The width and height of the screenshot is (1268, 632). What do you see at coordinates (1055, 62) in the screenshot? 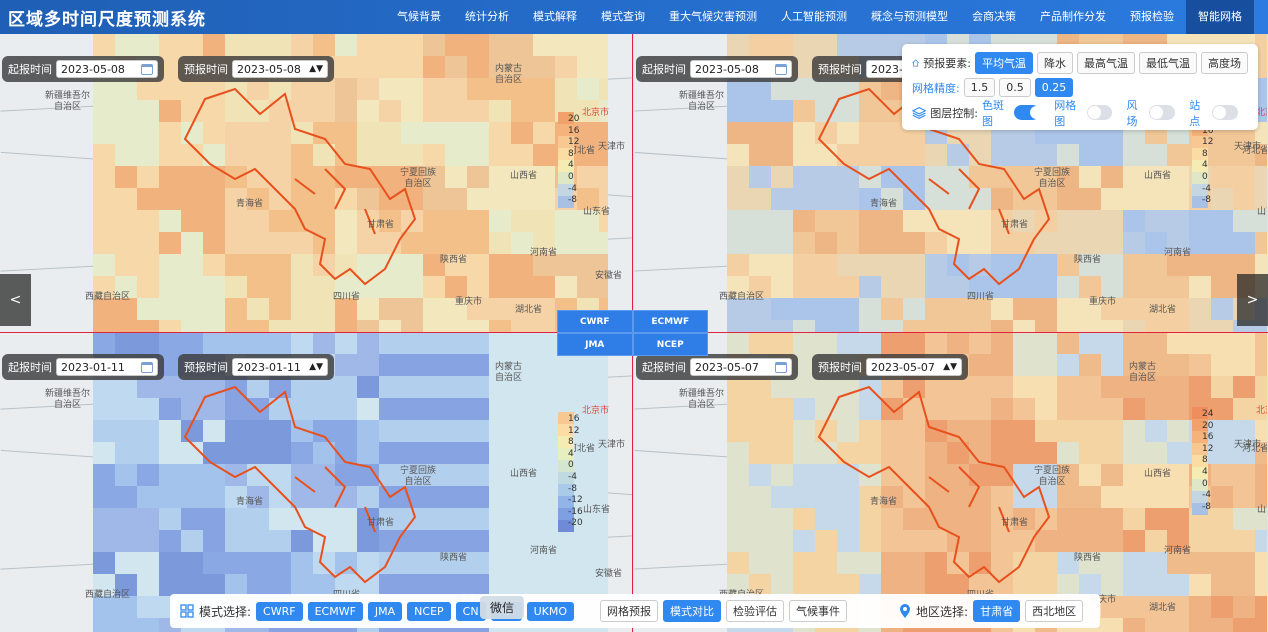
I see `element-button: 降水` at bounding box center [1055, 62].